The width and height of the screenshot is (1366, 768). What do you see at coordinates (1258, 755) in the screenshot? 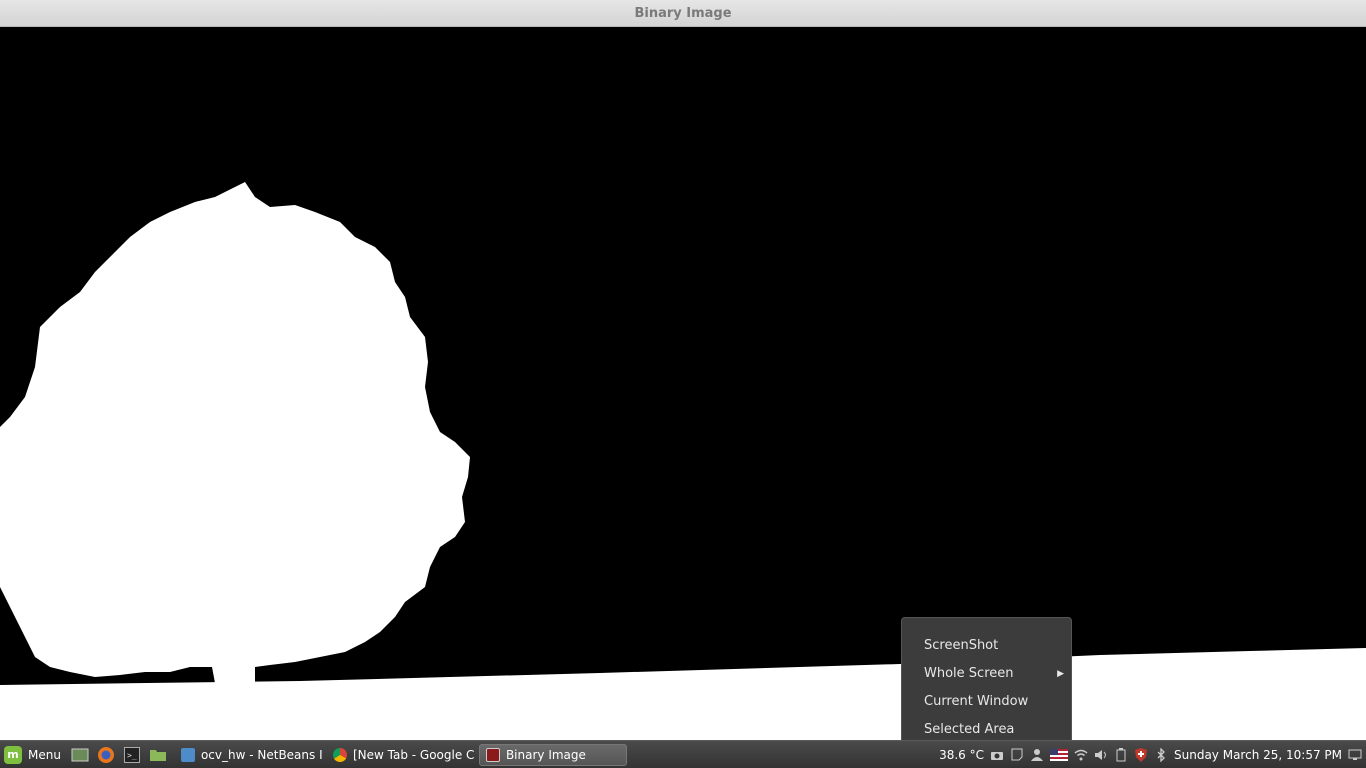
I see `clock: Sunday March 25, 10:57 PM` at bounding box center [1258, 755].